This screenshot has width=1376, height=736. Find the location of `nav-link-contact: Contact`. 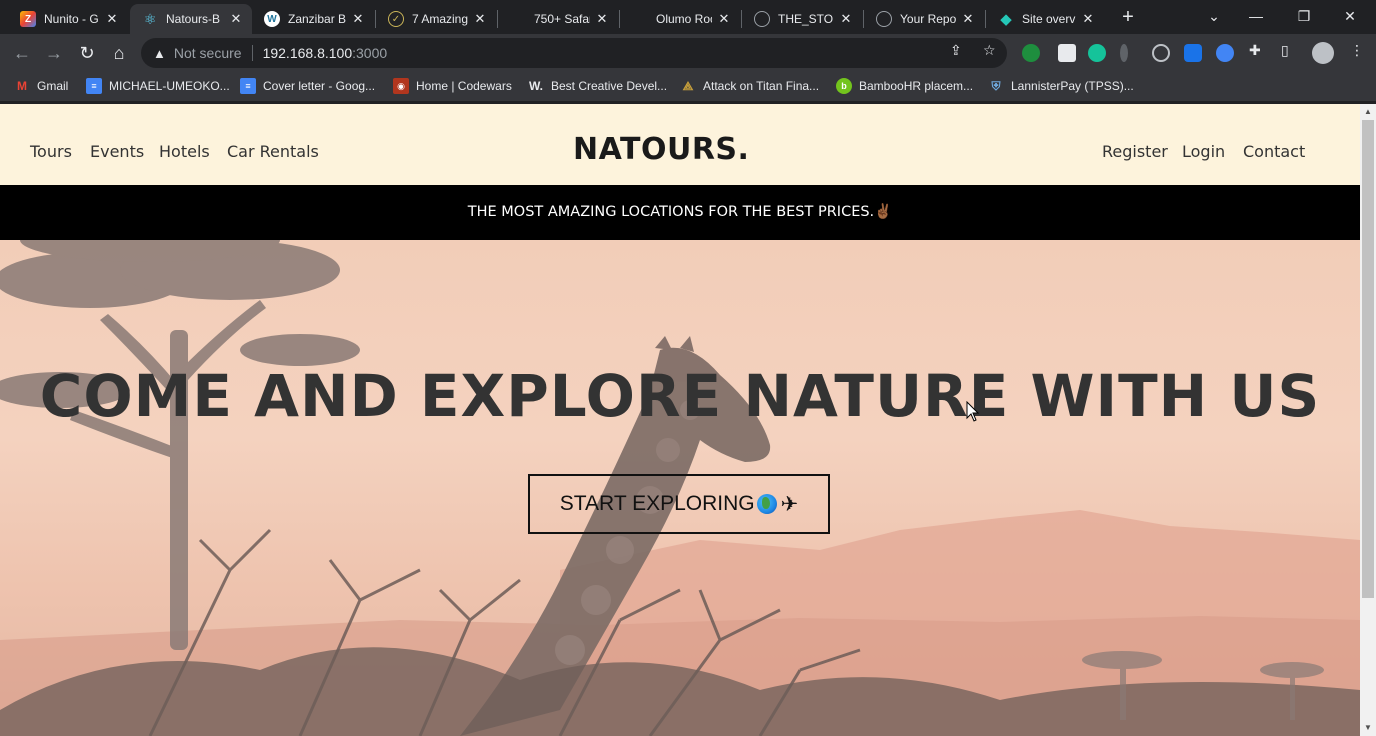

nav-link-contact: Contact is located at coordinates (1274, 151).